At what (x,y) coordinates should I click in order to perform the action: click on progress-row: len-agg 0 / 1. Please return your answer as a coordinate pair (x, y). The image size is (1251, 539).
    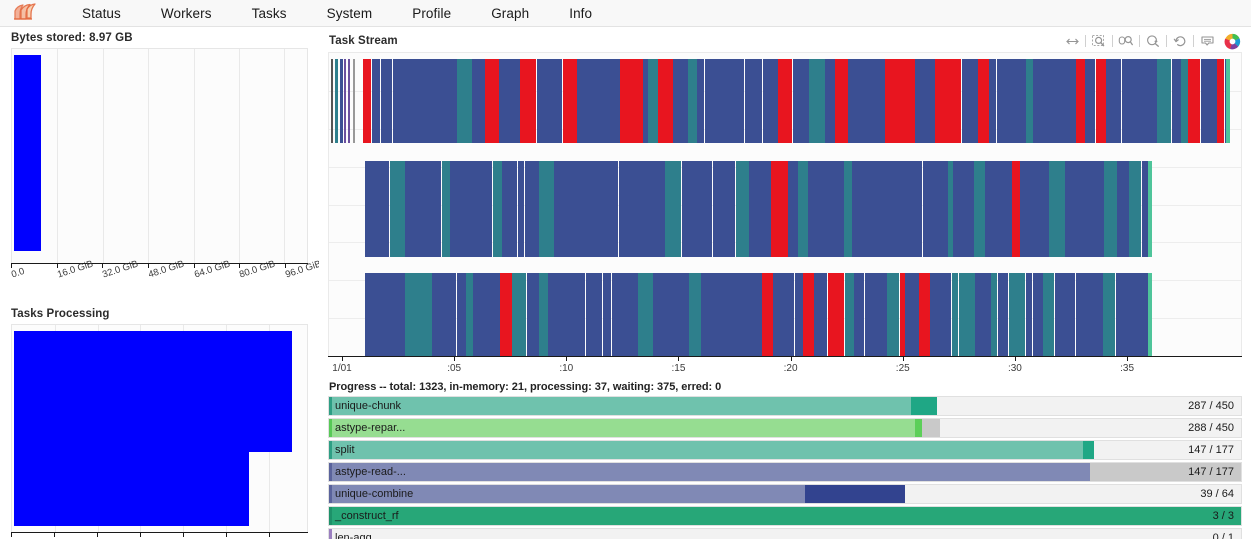
    Looking at the image, I should click on (785, 533).